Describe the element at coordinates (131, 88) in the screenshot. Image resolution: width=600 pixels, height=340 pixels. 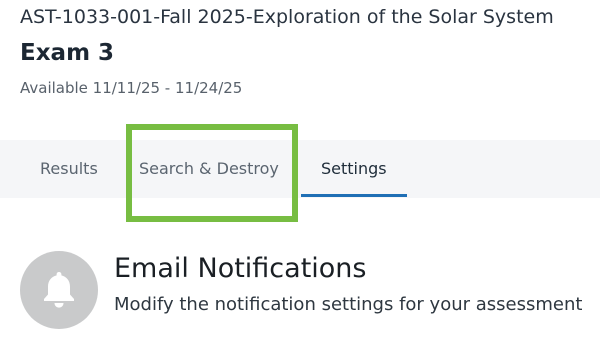
I see `availability-dates: Available 11/11/25 - 11/24/25` at that location.